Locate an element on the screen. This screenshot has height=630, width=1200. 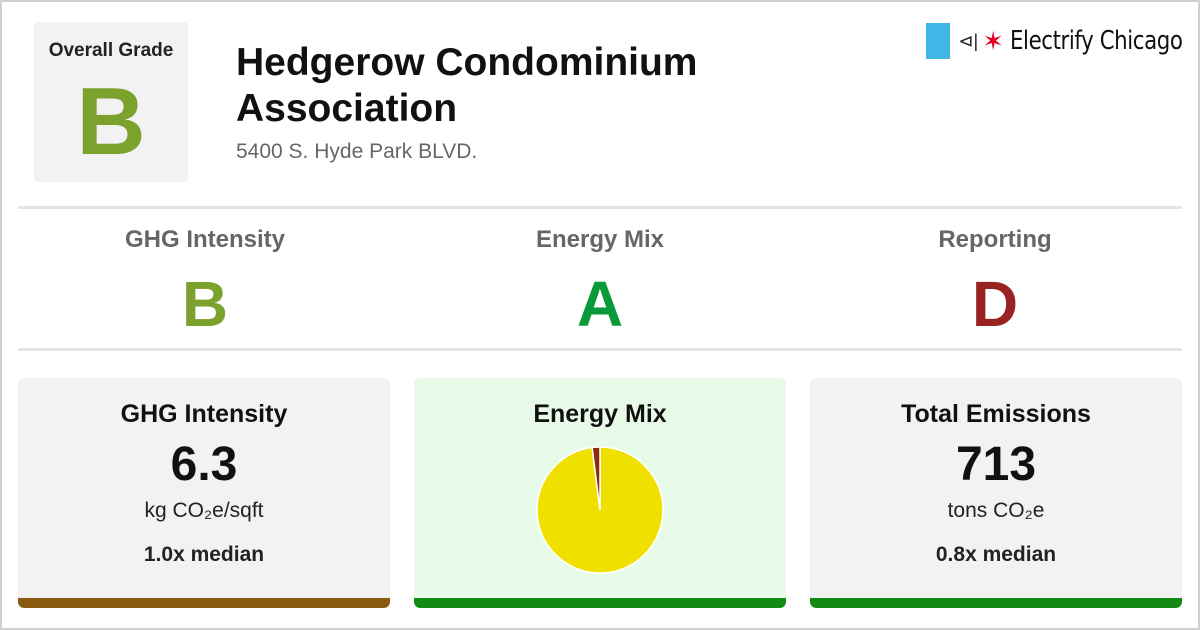
brand-logo: ⊲| ✶ Electrify Chicago is located at coordinates (1054, 41).